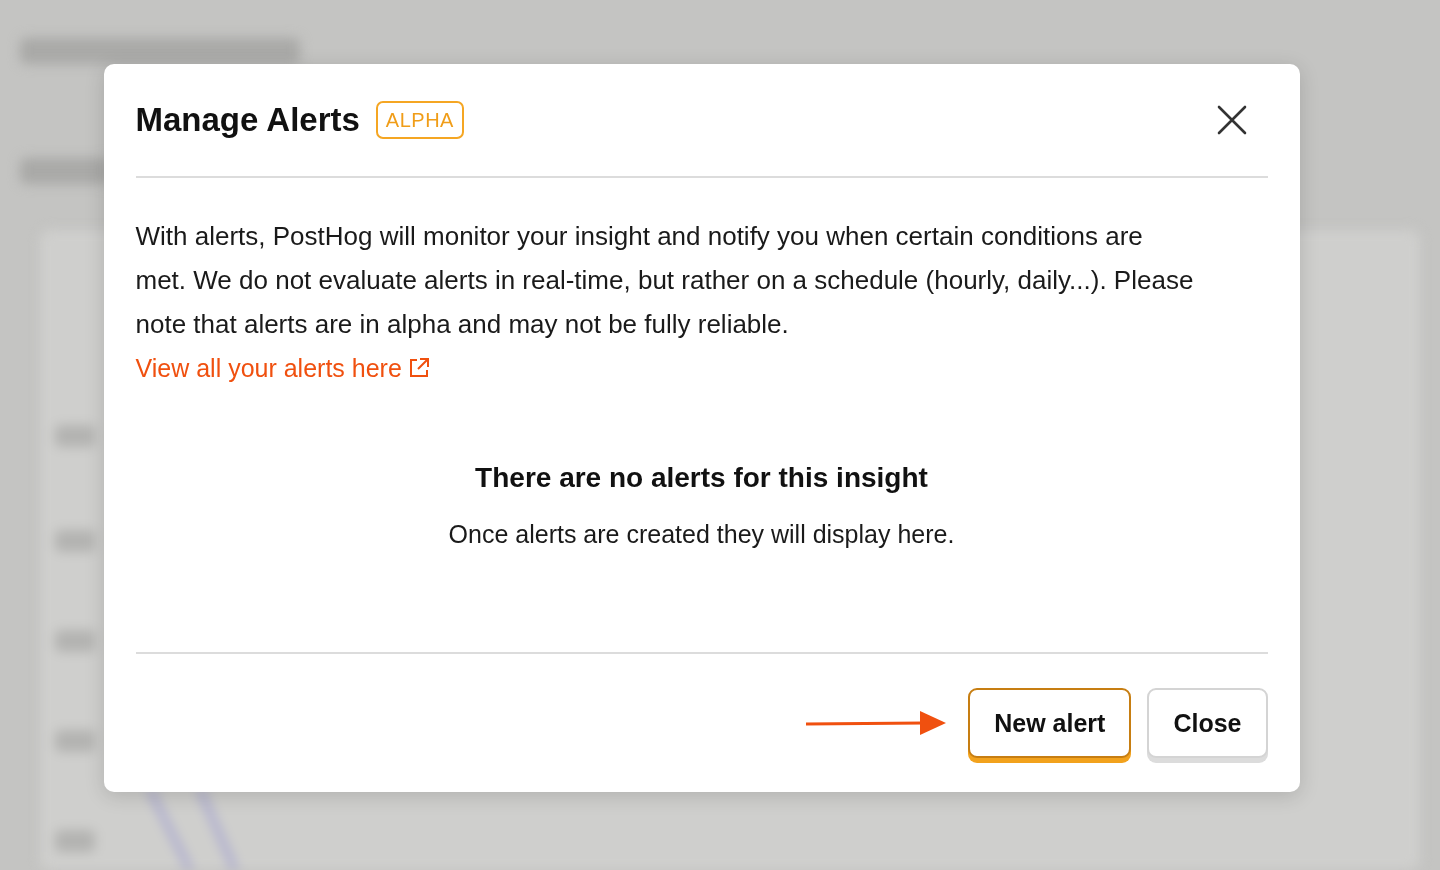 The image size is (1440, 870). Describe the element at coordinates (665, 280) in the screenshot. I see `description: With alerts, PostHog will monitor your insight and notify you when certain conditions are met. We do not evaluate alerts in real-time, but rather on a schedule (hourly, daily...). Please note that alerts are in alpha and may not be fully reliable.` at that location.